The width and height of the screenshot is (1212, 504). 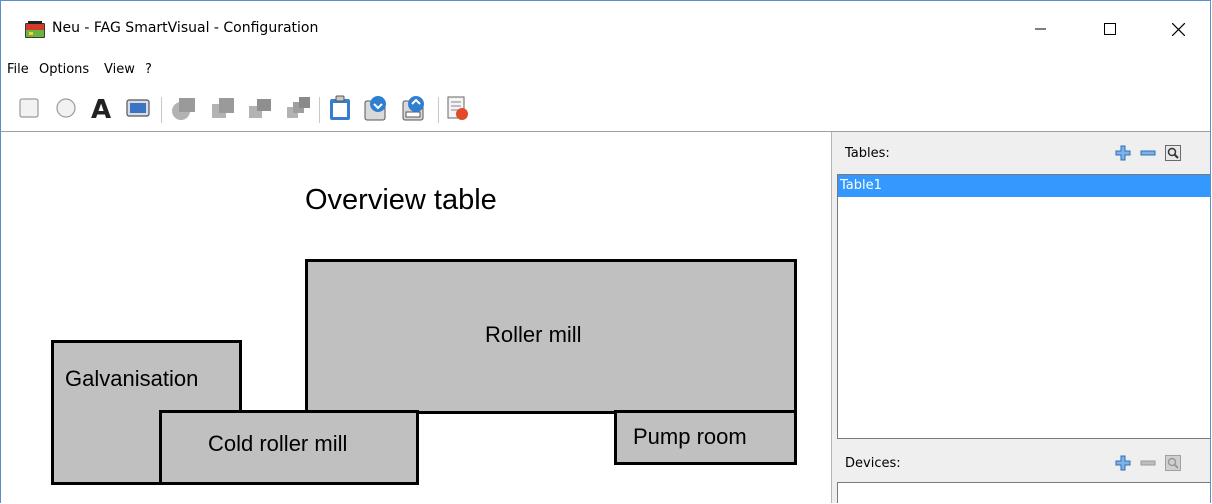 I want to click on import-icon, so click(x=375, y=108).